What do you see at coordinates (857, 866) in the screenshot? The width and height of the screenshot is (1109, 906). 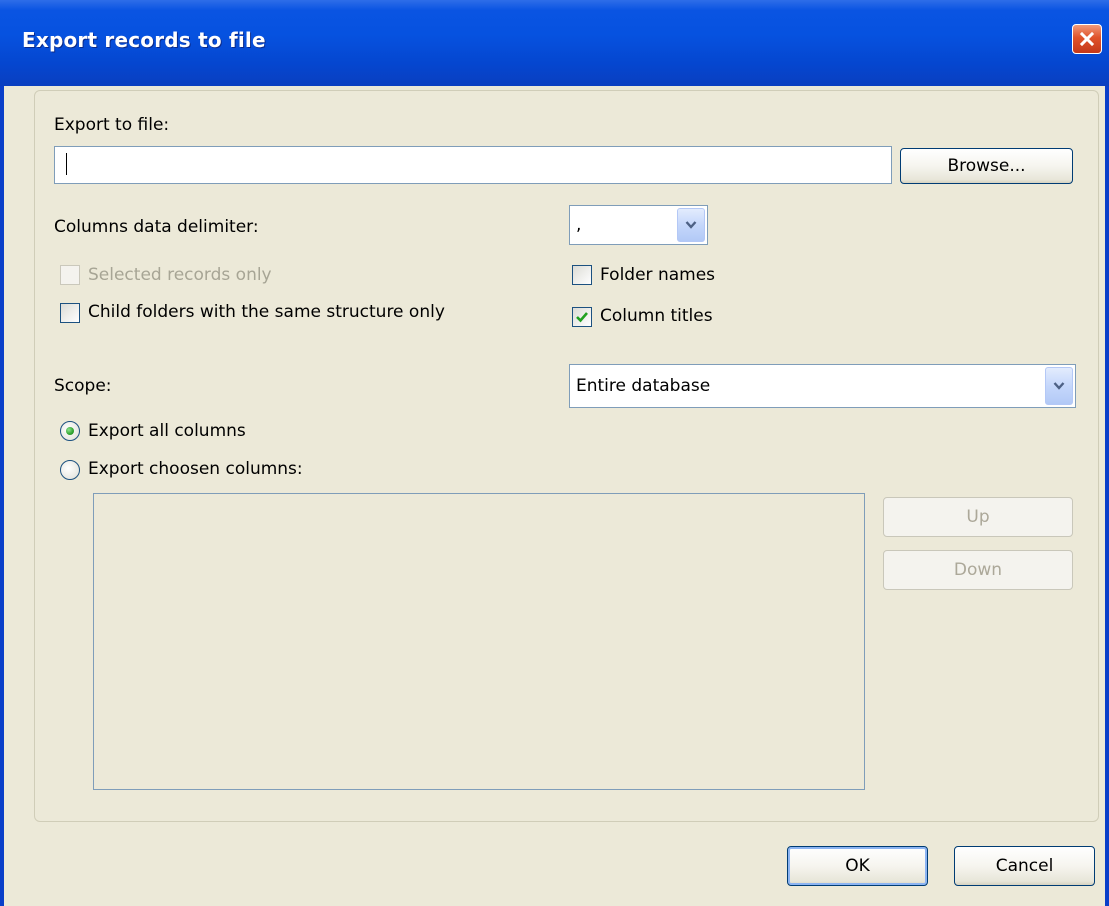 I see `ok-button: OK` at bounding box center [857, 866].